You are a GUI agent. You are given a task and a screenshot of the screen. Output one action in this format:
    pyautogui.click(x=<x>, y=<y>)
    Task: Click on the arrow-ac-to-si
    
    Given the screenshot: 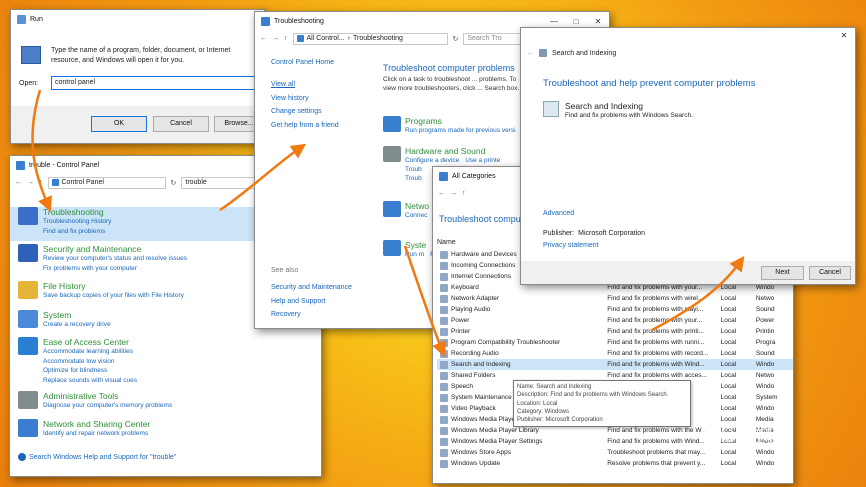 What is the action you would take?
    pyautogui.click(x=698, y=293)
    